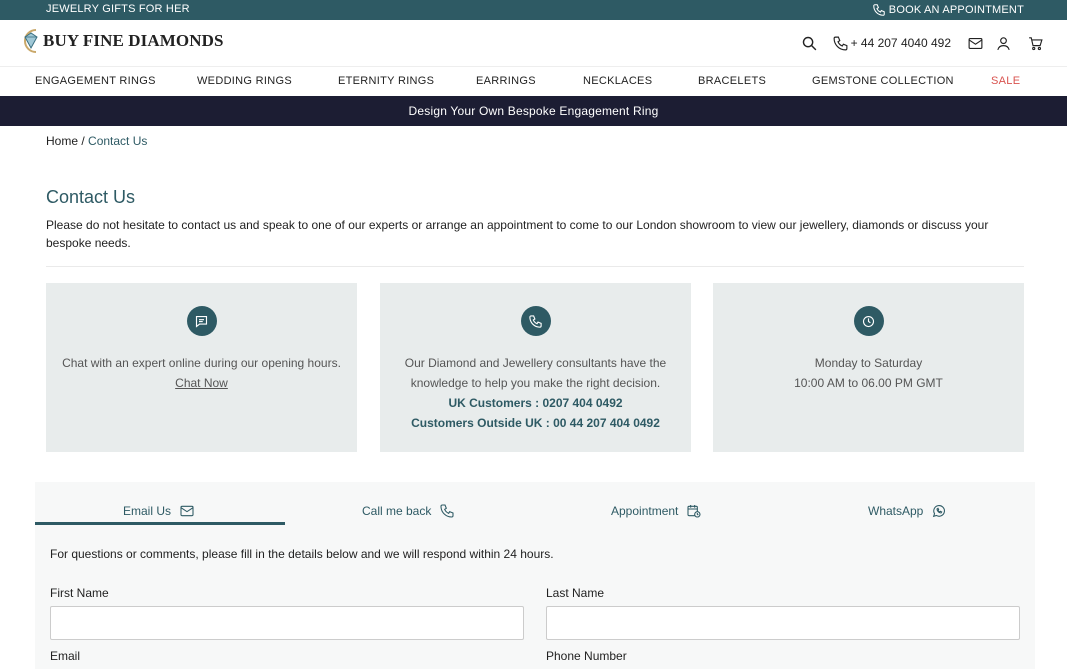 This screenshot has width=1067, height=669. What do you see at coordinates (62, 141) in the screenshot?
I see `breadcrumb-home: Home` at bounding box center [62, 141].